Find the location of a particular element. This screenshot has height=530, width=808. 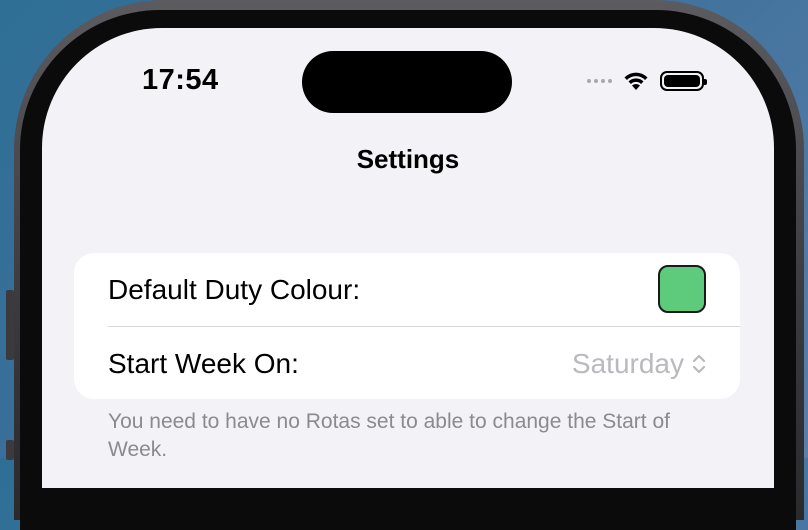

start-week-on-label: Start Week On: is located at coordinates (203, 363).